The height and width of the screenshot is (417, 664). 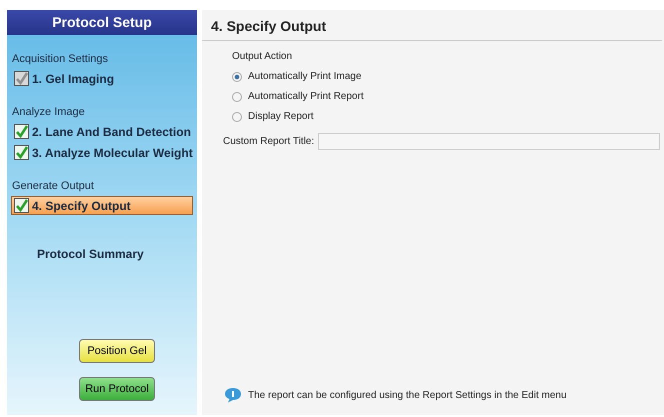 What do you see at coordinates (233, 395) in the screenshot?
I see `info-icon` at bounding box center [233, 395].